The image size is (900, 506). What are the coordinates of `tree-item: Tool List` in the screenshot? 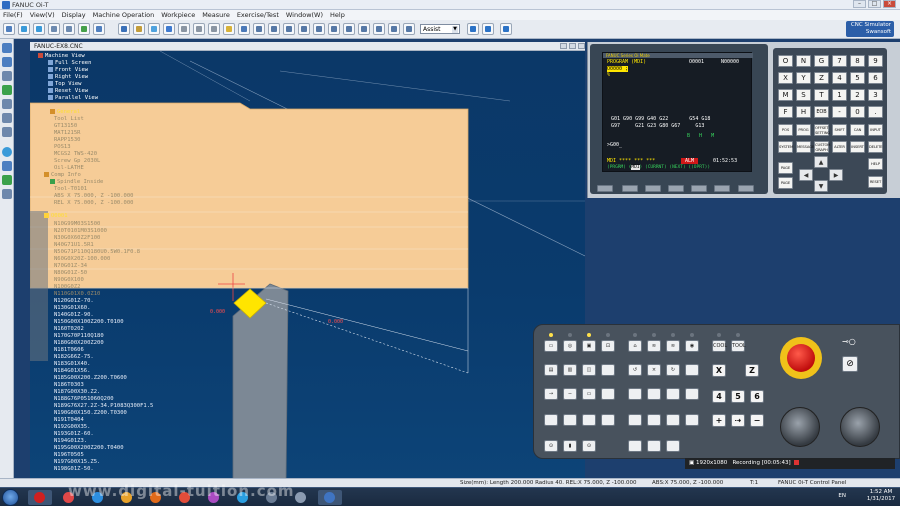 It's located at (69, 119).